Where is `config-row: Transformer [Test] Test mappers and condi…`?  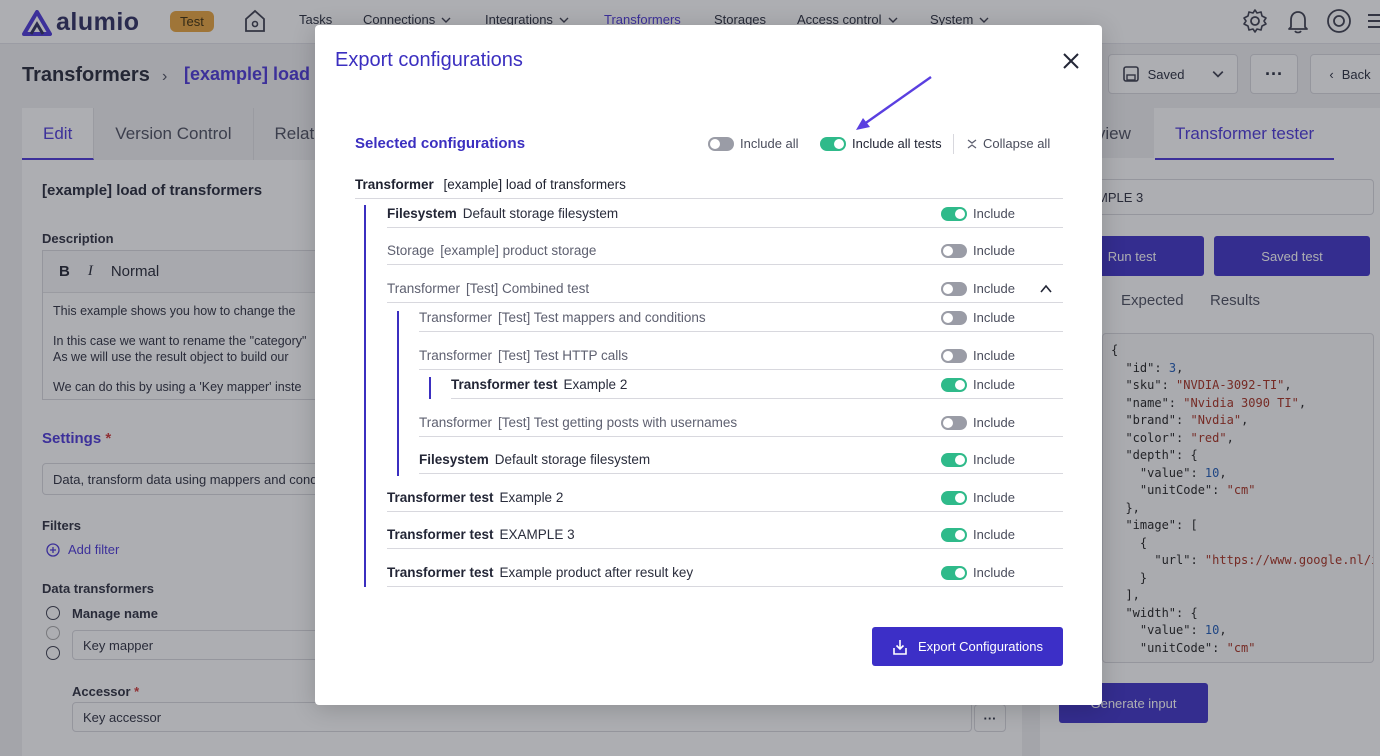 config-row: Transformer [Test] Test mappers and condi… is located at coordinates (741, 321).